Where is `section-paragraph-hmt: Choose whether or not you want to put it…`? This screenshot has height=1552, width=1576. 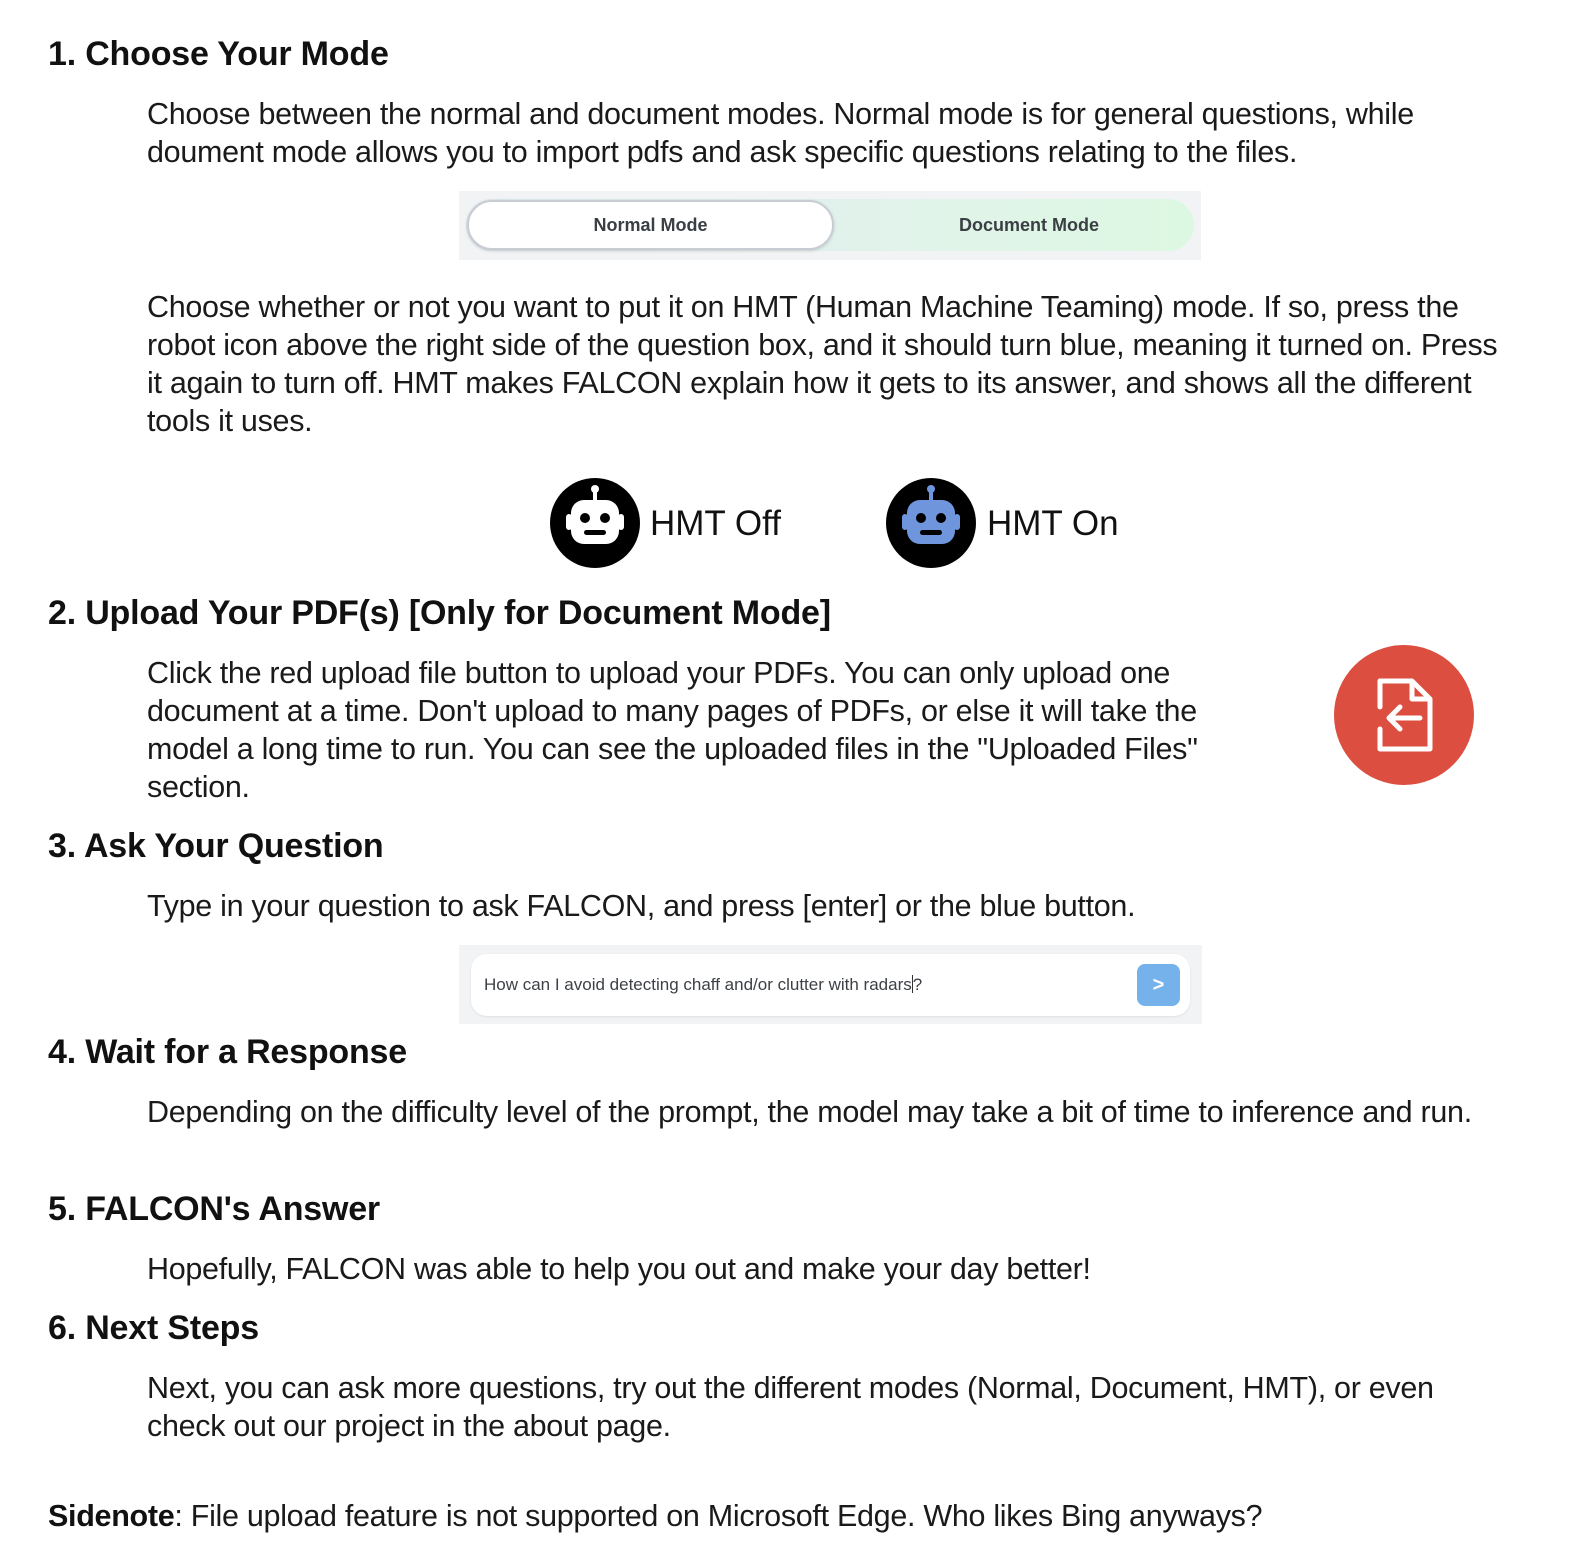 section-paragraph-hmt: Choose whether or not you want to put it… is located at coordinates (822, 364).